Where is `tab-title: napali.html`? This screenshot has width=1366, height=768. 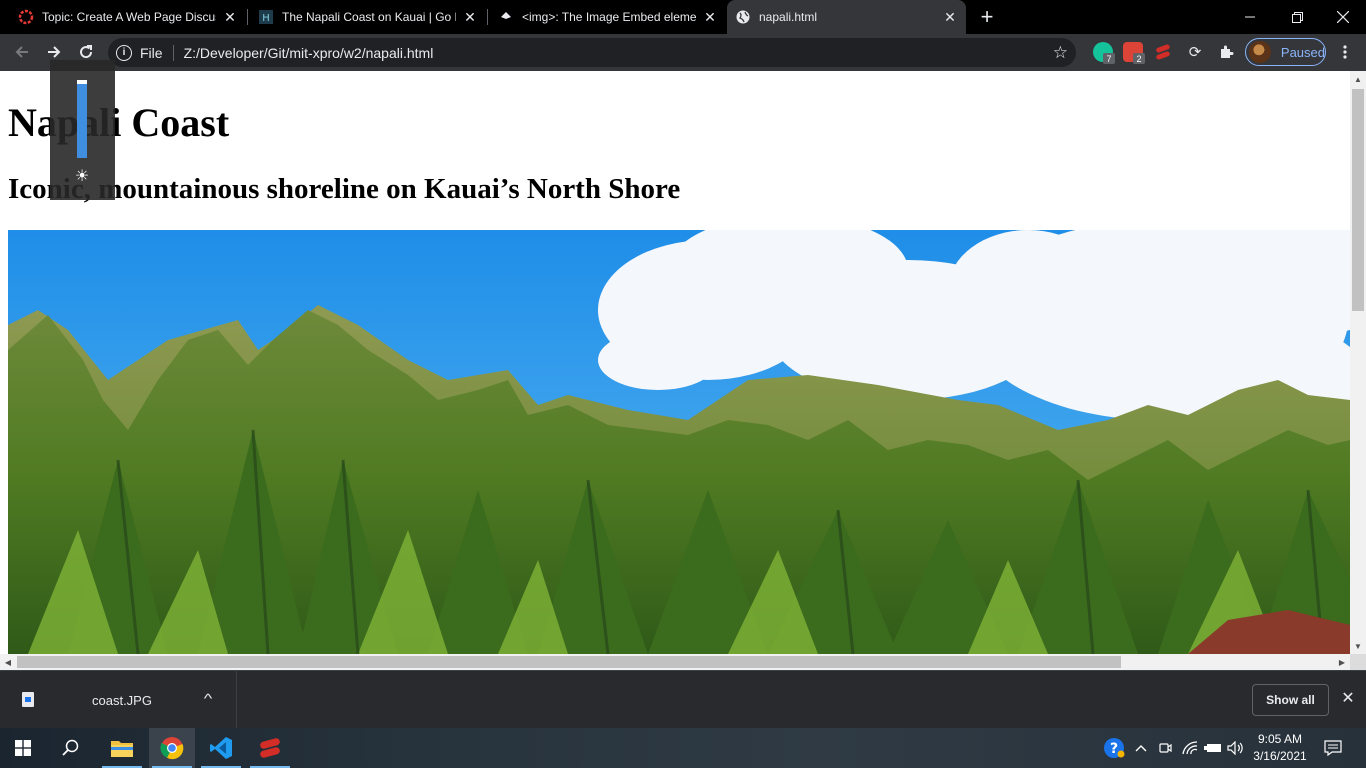
tab-title: napali.html is located at coordinates (788, 17).